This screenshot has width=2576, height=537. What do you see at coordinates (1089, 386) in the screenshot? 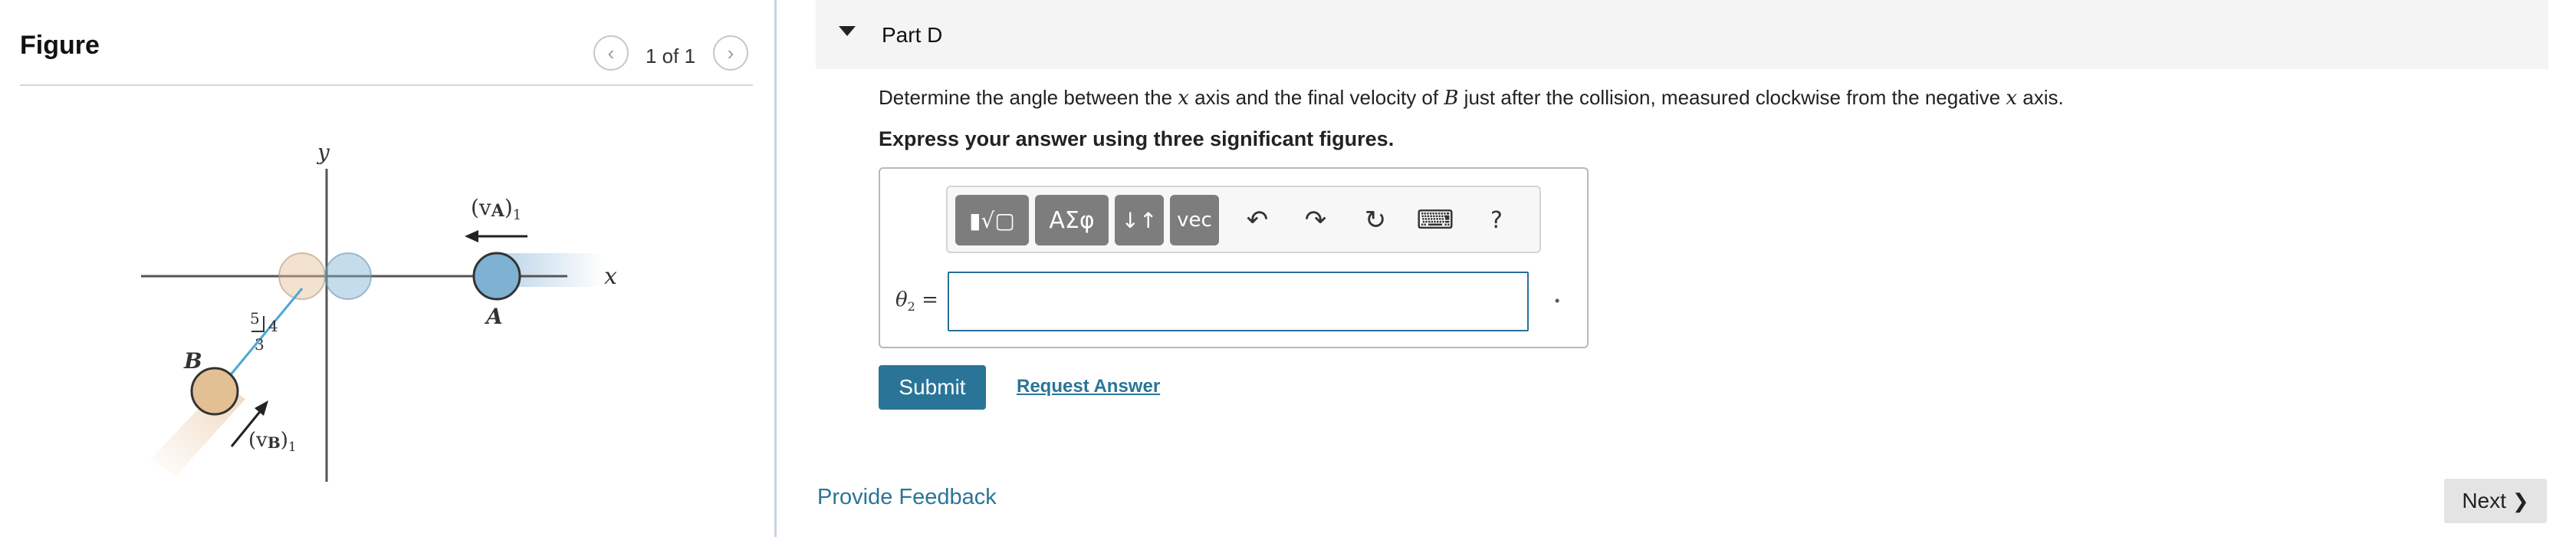
I see `request-answer-link: Request Answer` at bounding box center [1089, 386].